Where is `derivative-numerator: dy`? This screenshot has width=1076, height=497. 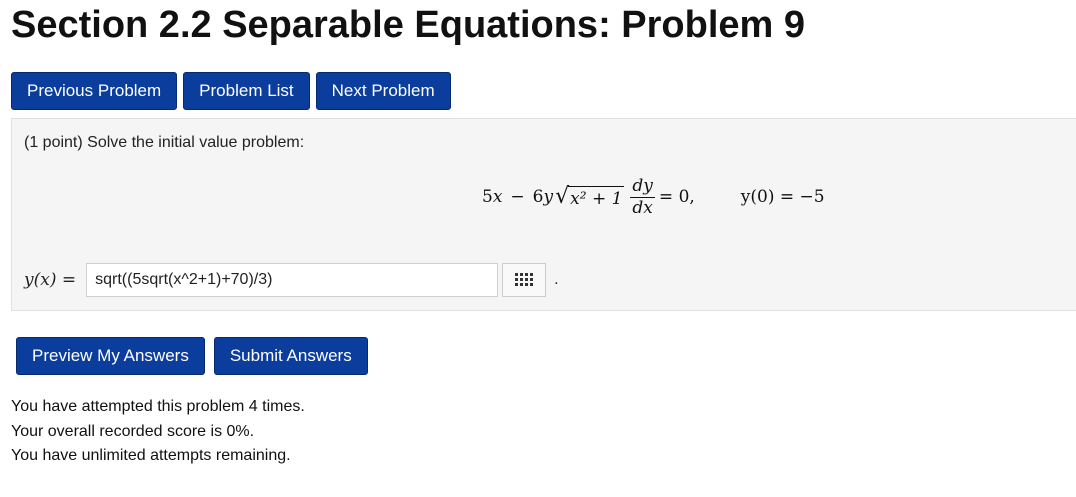 derivative-numerator: dy is located at coordinates (642, 187).